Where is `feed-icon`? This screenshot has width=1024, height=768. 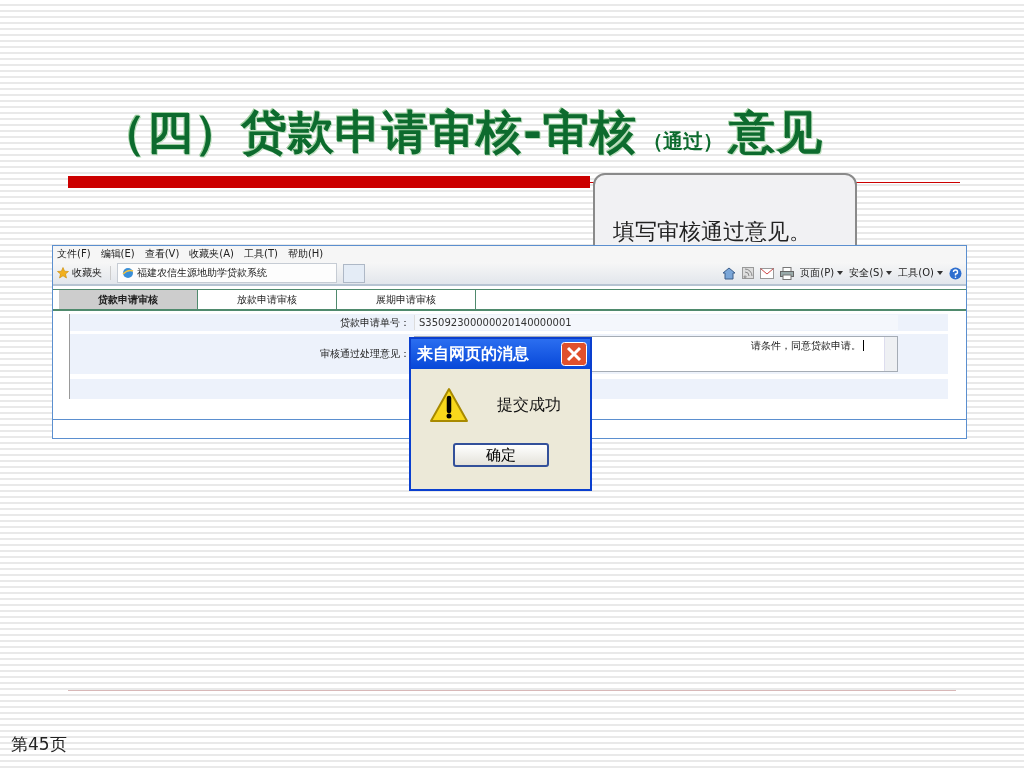
feed-icon is located at coordinates (748, 273).